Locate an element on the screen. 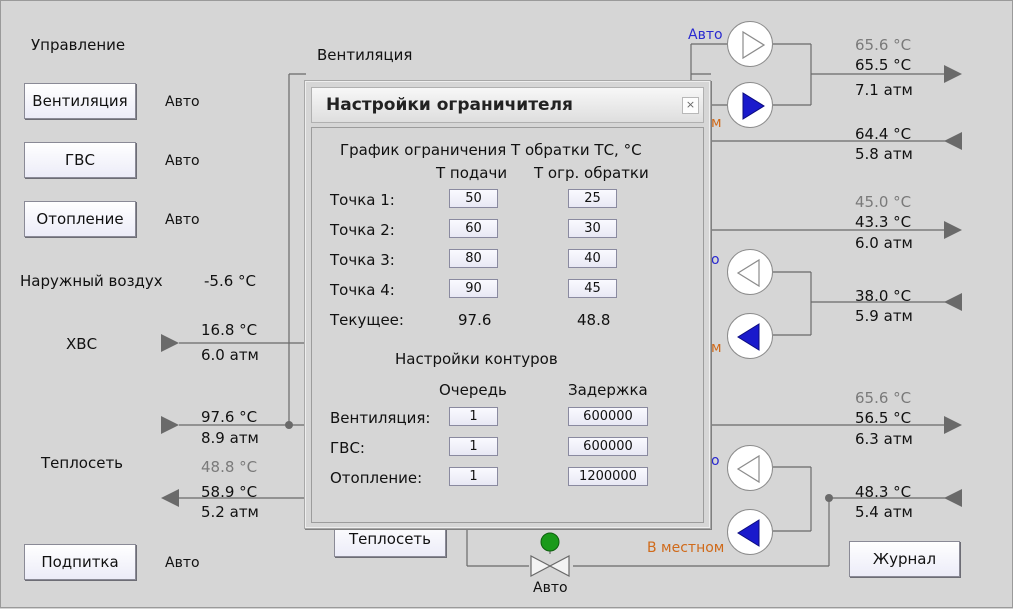 Image resolution: width=1013 pixels, height=609 pixels. col-supply-header: Т подачи is located at coordinates (472, 173).